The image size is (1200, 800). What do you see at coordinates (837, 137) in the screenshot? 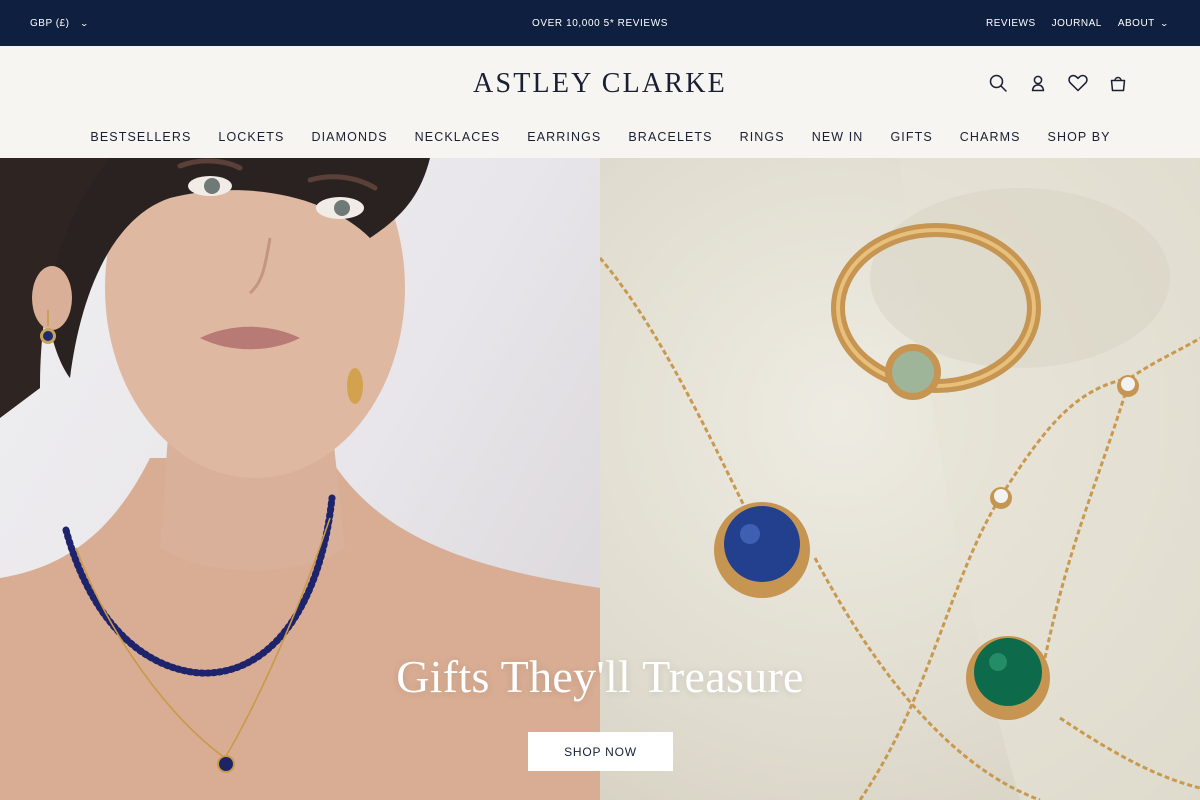
I see `nav-item-new-in: NEW IN` at bounding box center [837, 137].